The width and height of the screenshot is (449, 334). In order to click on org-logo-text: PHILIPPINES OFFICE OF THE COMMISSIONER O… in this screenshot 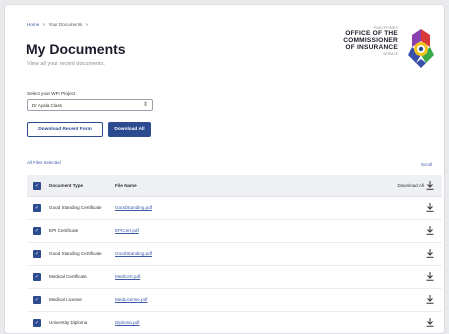, I will do `click(370, 41)`.